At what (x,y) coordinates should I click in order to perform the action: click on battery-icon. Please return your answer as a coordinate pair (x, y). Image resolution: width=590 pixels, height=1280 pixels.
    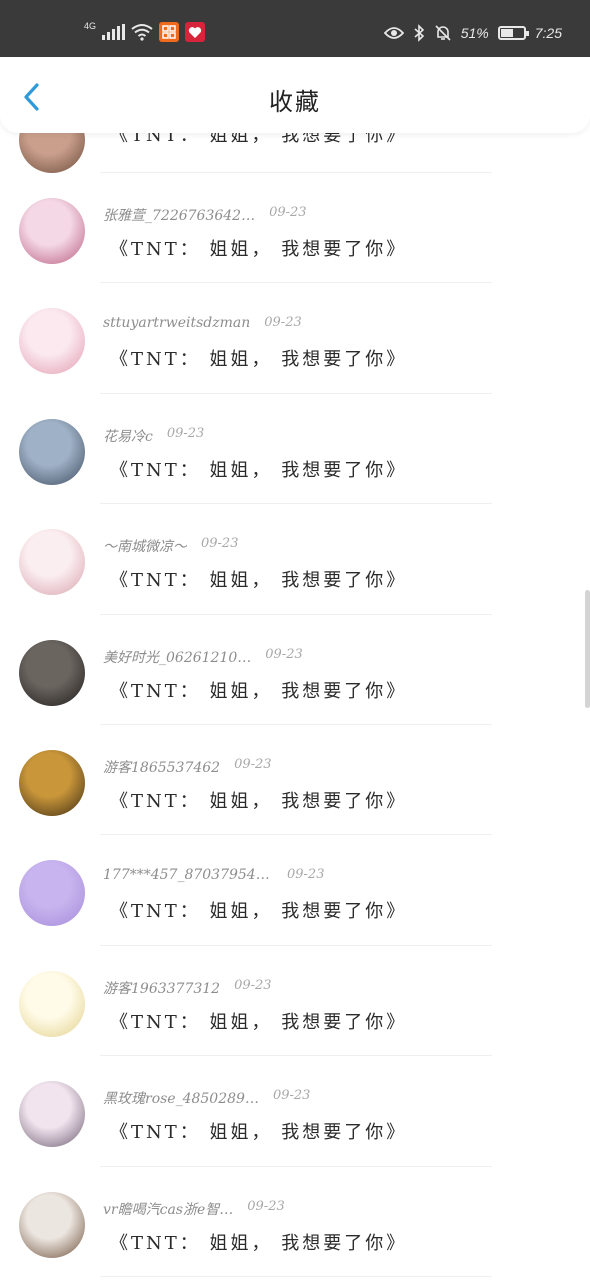
    Looking at the image, I should click on (513, 33).